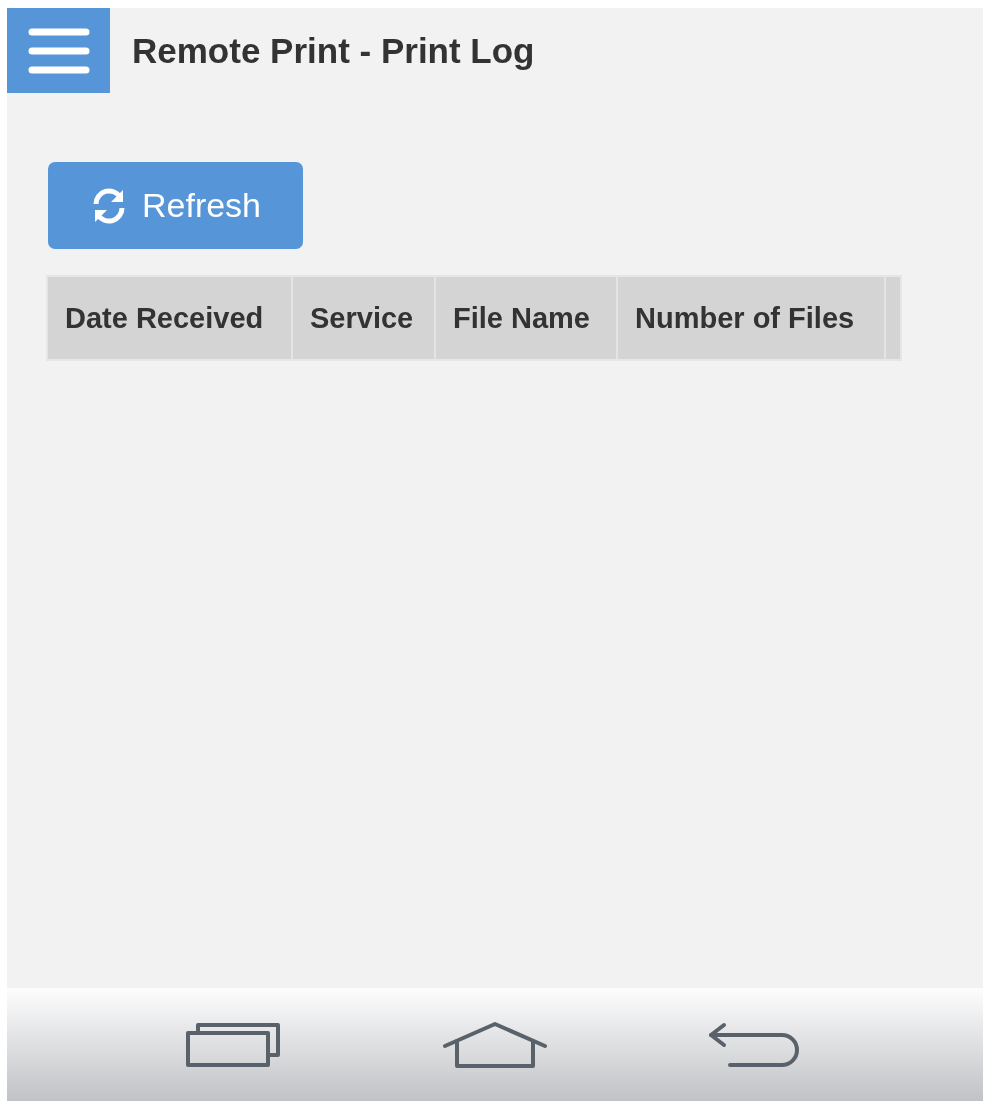  What do you see at coordinates (175, 205) in the screenshot?
I see `refresh-button: Refresh` at bounding box center [175, 205].